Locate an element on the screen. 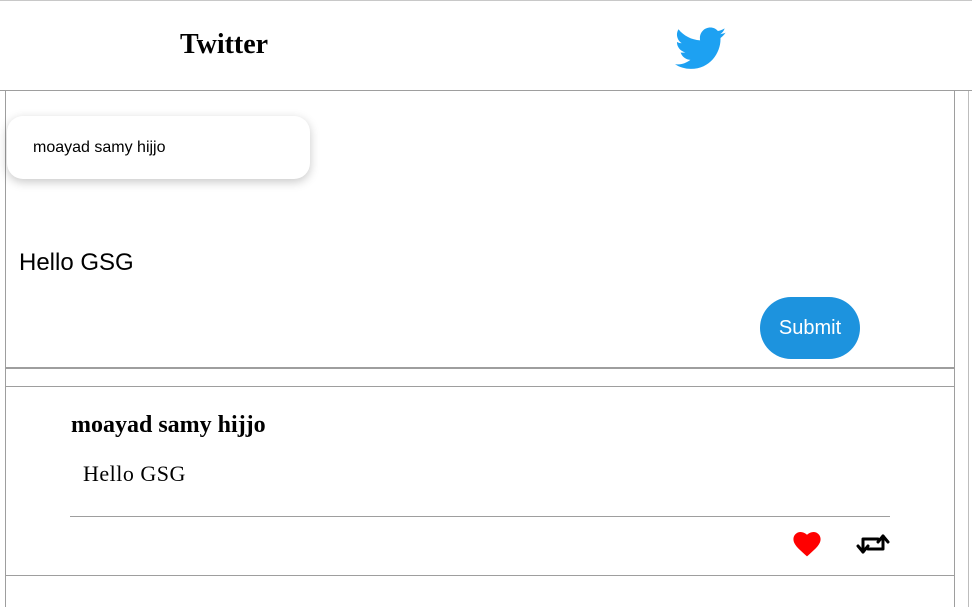 The height and width of the screenshot is (607, 972). page-right-border is located at coordinates (968, 349).